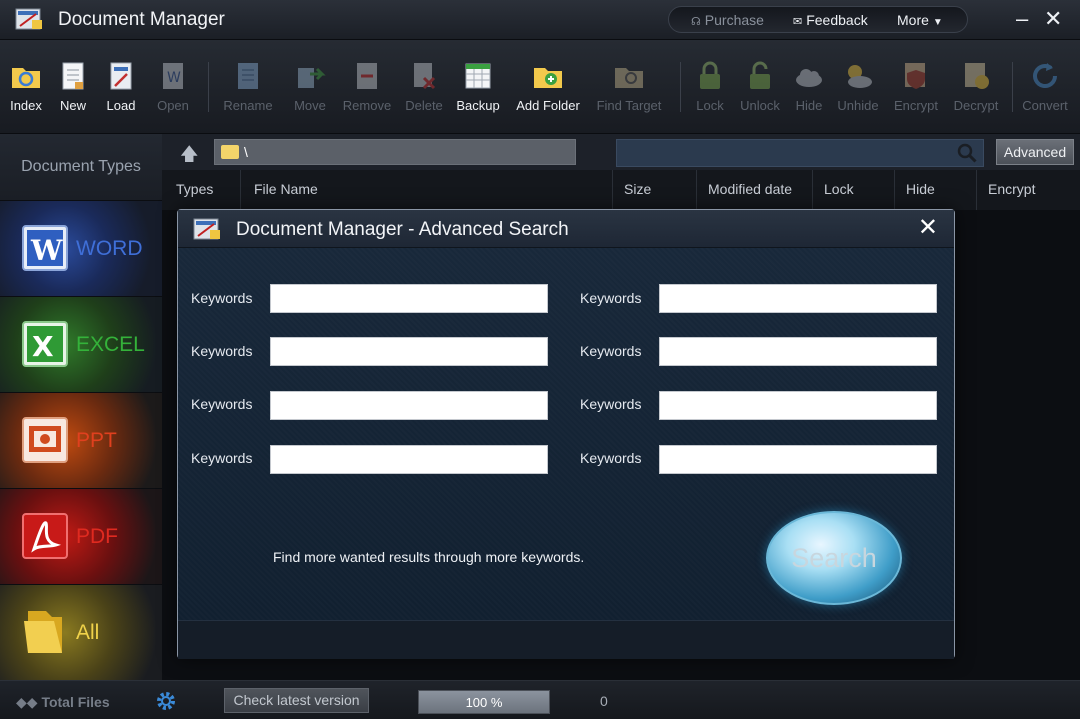 The image size is (1080, 719). Describe the element at coordinates (976, 90) in the screenshot. I see `decrypt-button: Decrypt` at that location.